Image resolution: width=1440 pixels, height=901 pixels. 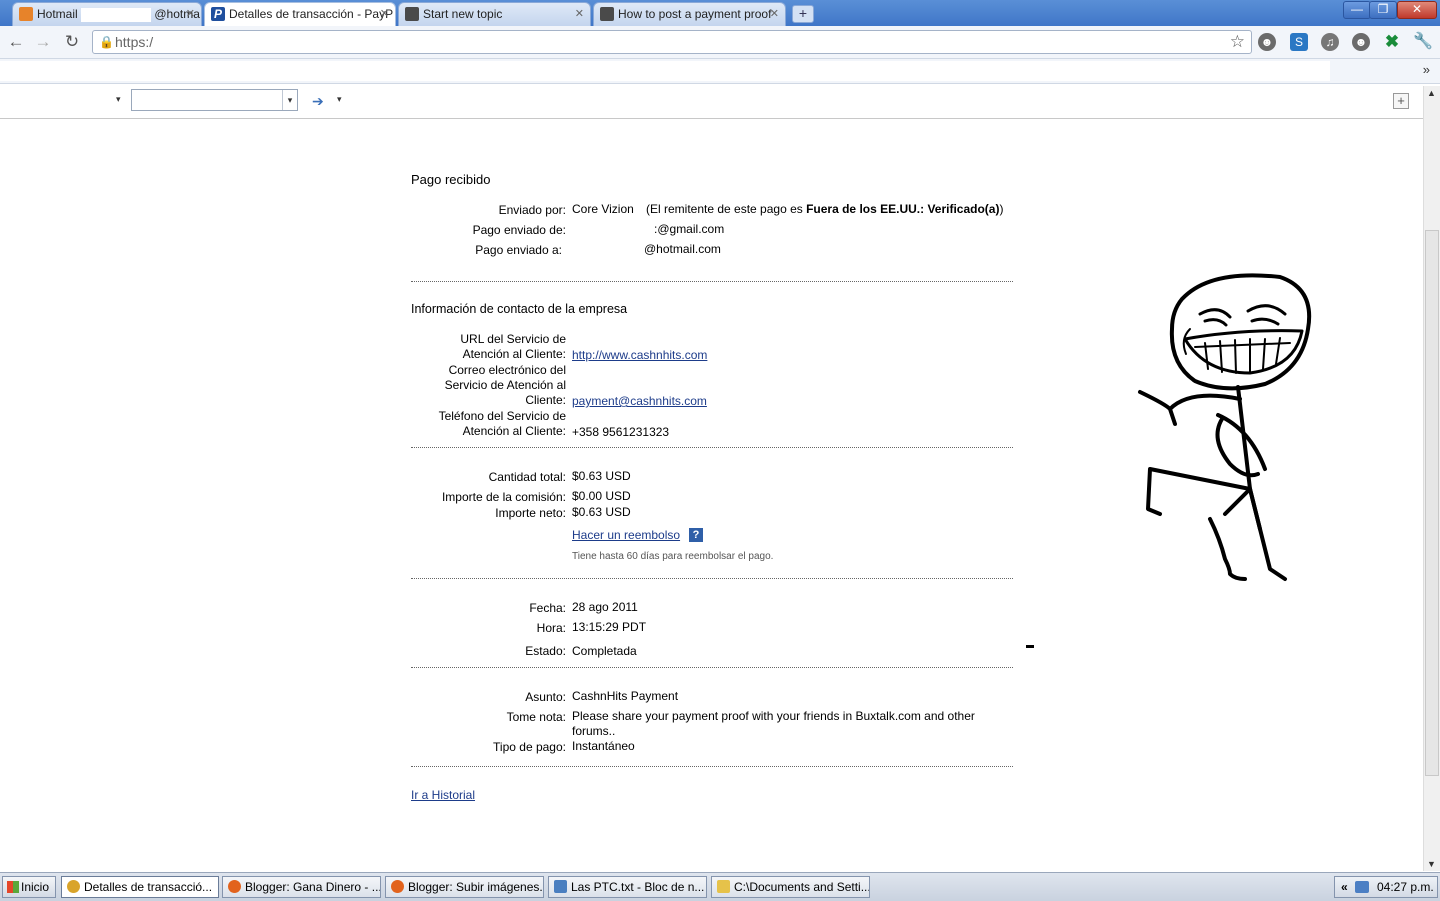 What do you see at coordinates (639, 401) in the screenshot?
I see `support-email-link: payment@cashnhits.com` at bounding box center [639, 401].